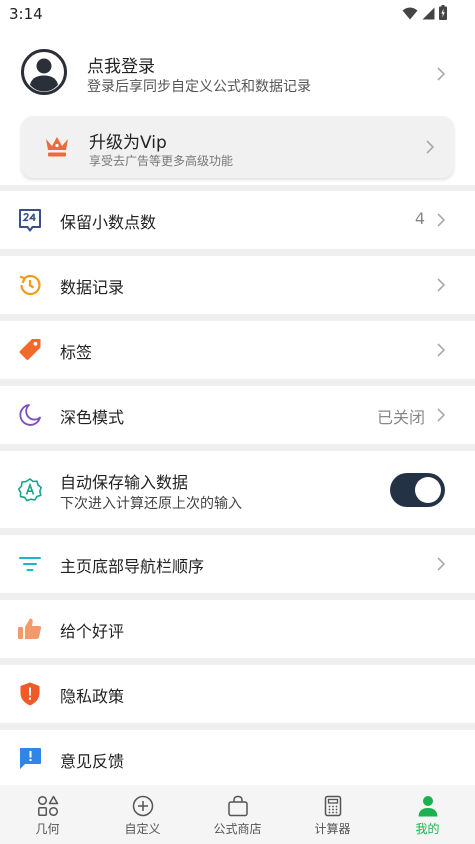 This screenshot has width=475, height=844. Describe the element at coordinates (132, 566) in the screenshot. I see `nav-order-label: 主页底部导航栏顺序` at that location.